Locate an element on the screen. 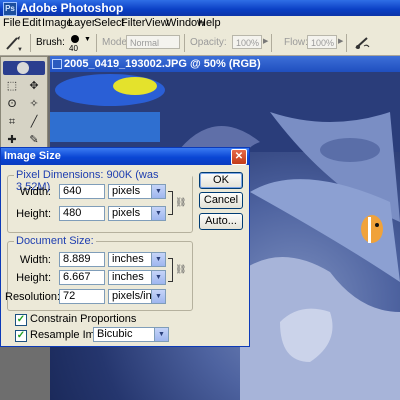  dialog-title: Image Size is located at coordinates (32, 156).